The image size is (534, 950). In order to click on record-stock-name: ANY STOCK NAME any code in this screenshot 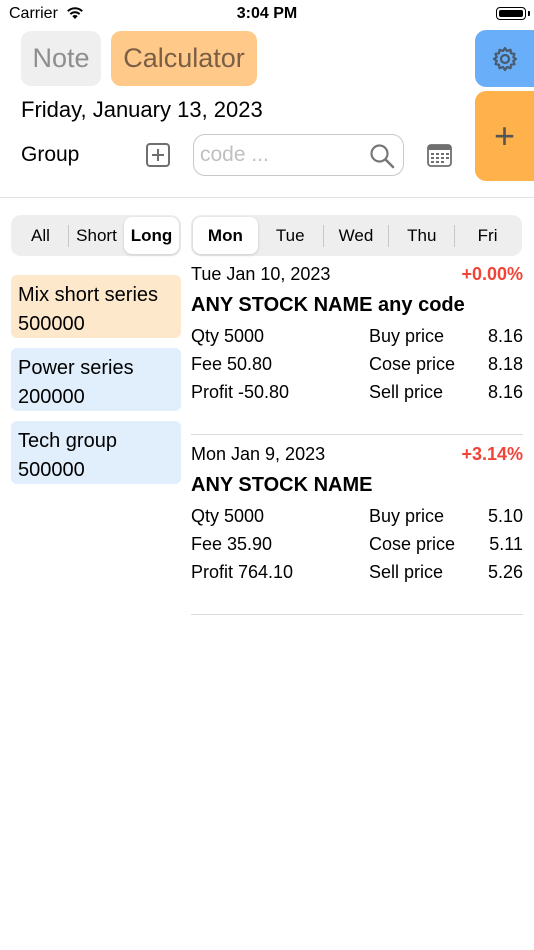, I will do `click(328, 305)`.